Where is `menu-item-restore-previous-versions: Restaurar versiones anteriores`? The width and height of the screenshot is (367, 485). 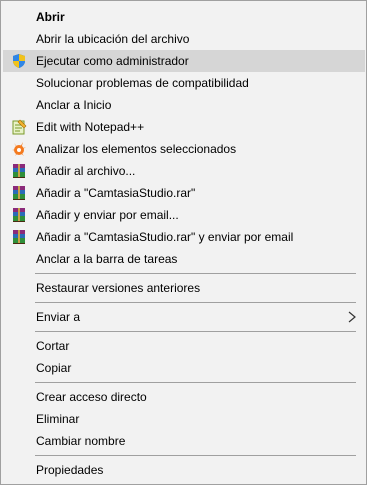
menu-item-restore-previous-versions: Restaurar versiones anteriores is located at coordinates (184, 288).